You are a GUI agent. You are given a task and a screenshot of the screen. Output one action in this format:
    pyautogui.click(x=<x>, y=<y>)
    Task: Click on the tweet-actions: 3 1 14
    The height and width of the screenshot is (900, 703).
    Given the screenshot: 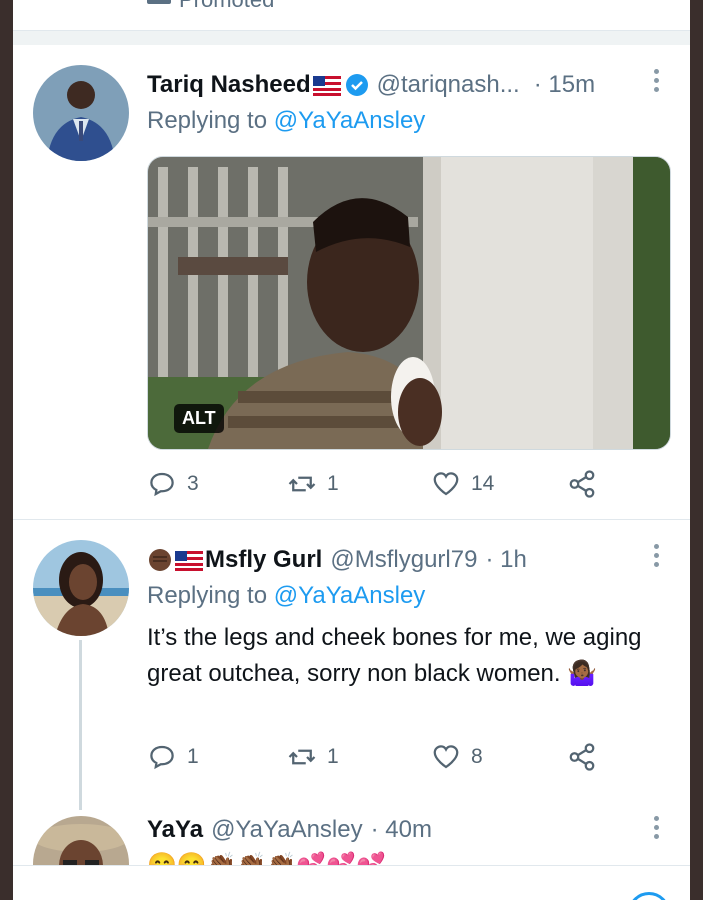 What is the action you would take?
    pyautogui.click(x=377, y=485)
    